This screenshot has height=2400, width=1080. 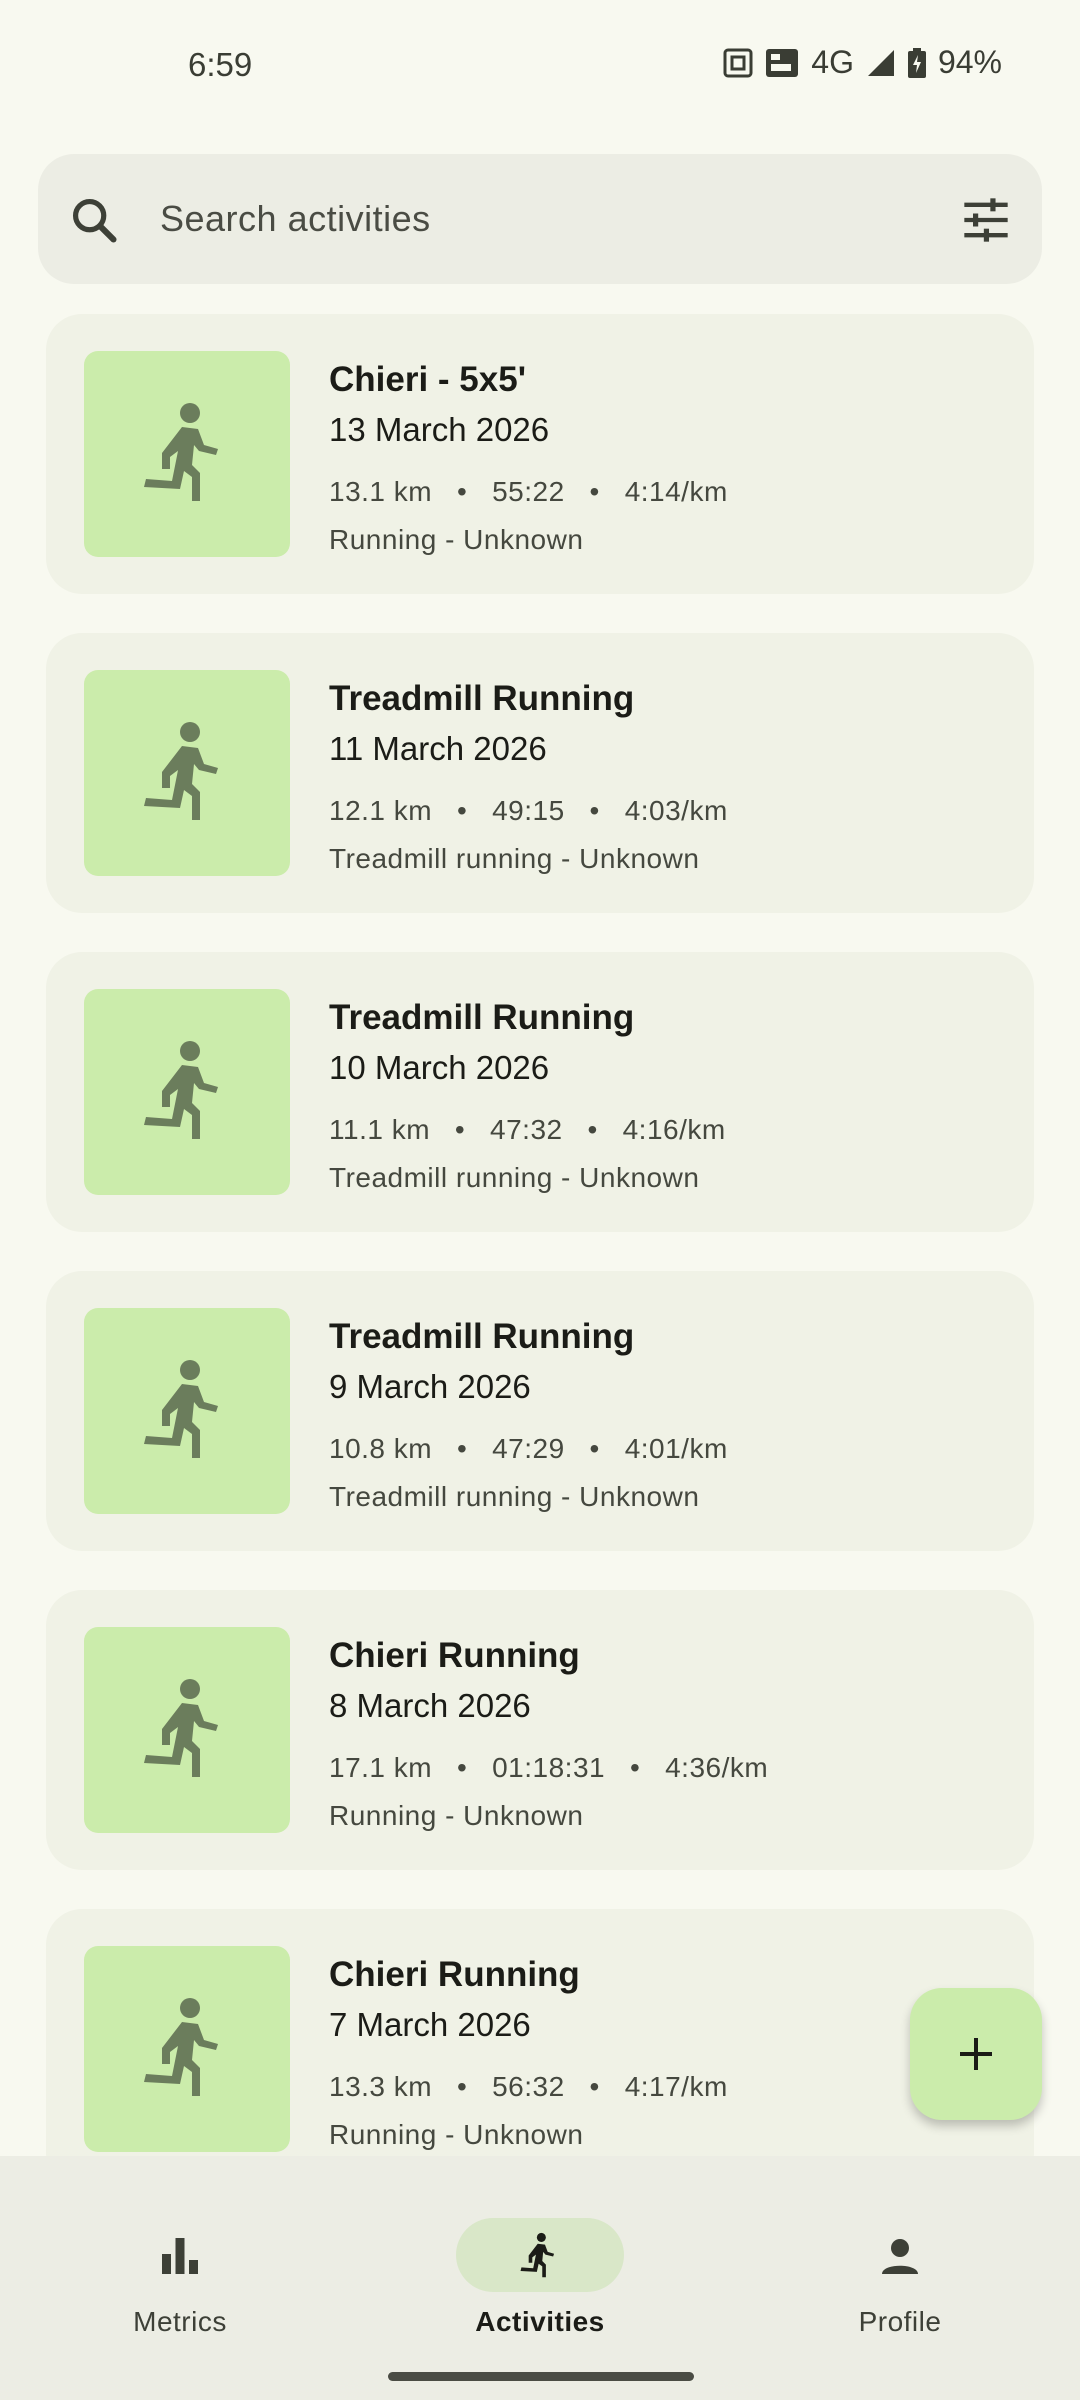 I want to click on activity-stats: 17.1 km • 01:18:31 • 4:36/km, so click(x=548, y=1768).